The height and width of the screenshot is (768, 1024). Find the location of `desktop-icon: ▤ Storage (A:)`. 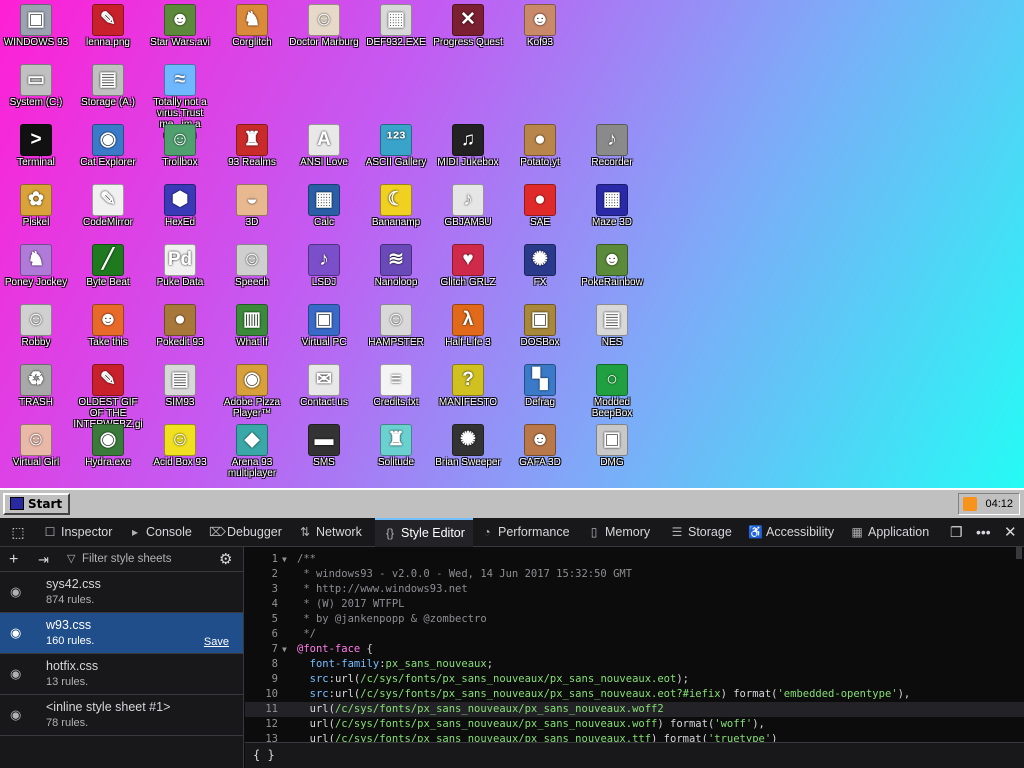

desktop-icon: ▤ Storage (A:) is located at coordinates (108, 86).